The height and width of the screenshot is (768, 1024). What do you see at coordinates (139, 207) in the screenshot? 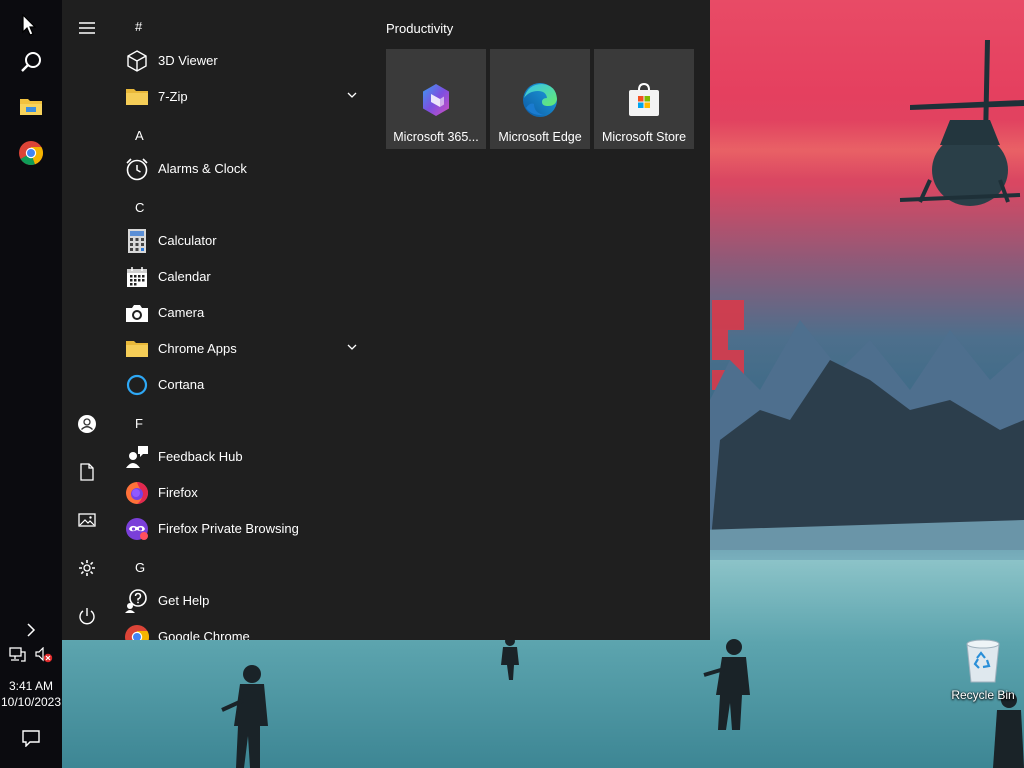
I see `section-header-c: C` at bounding box center [139, 207].